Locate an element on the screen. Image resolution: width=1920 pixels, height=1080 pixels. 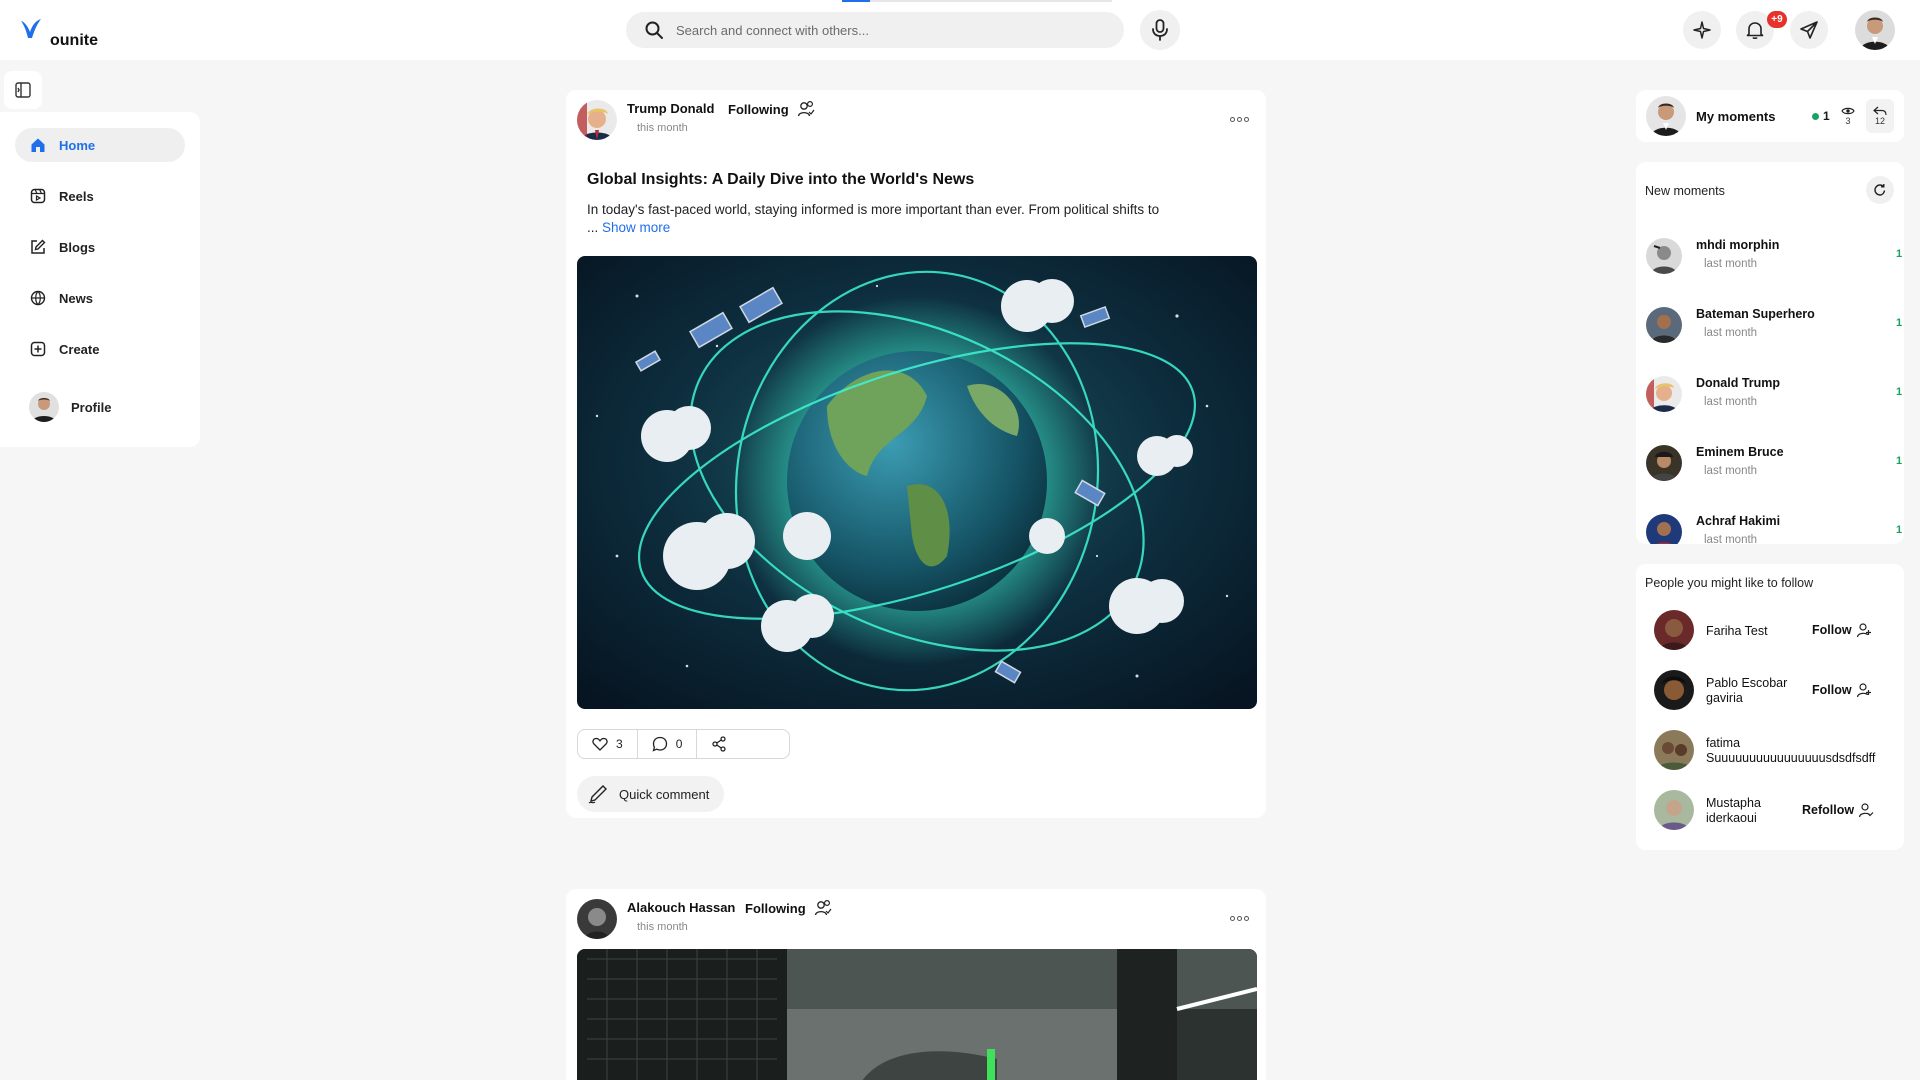
sidebar-item-create: Create is located at coordinates (100, 349).